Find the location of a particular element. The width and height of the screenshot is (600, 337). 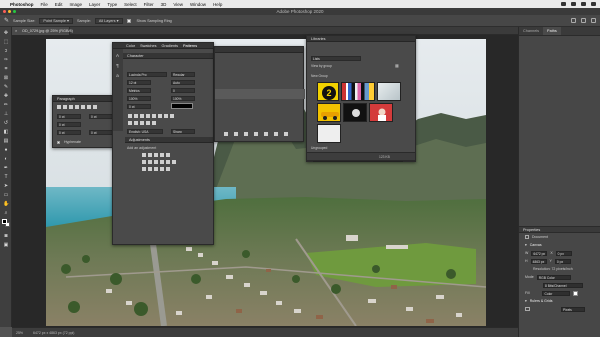

crop-tool-icon: ⌗ is located at coordinates (6, 69).